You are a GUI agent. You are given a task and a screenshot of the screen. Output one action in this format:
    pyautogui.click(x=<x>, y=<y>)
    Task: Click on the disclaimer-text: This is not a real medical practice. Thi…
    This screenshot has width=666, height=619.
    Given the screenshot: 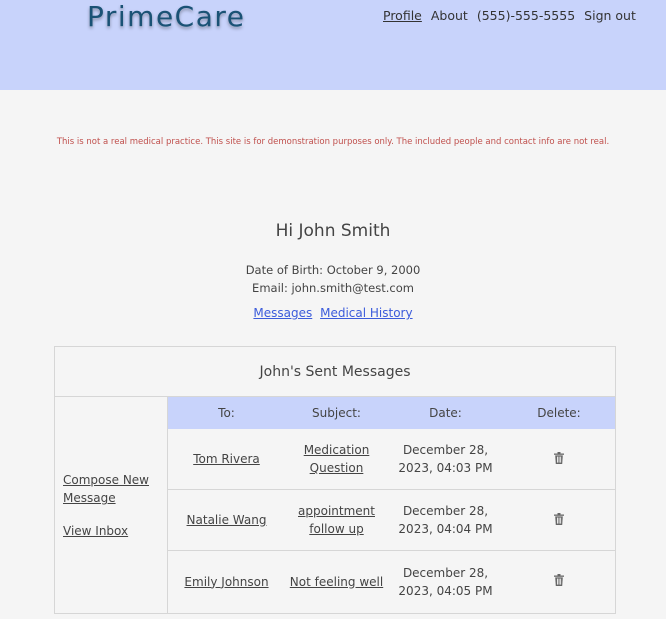 What is the action you would take?
    pyautogui.click(x=333, y=142)
    